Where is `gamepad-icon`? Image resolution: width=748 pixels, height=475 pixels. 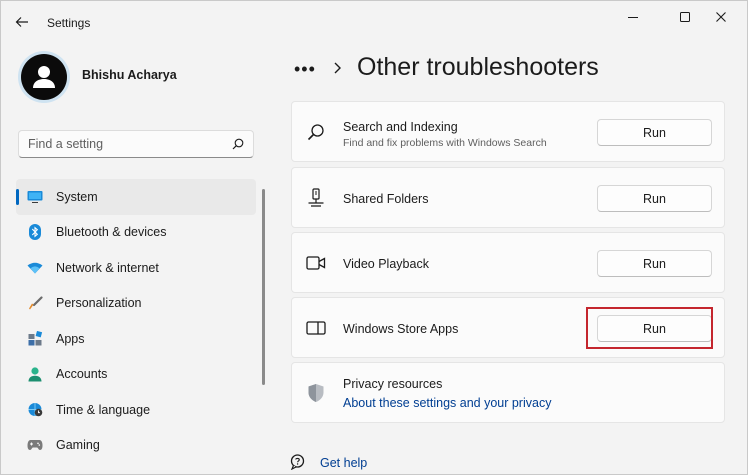 gamepad-icon is located at coordinates (35, 445).